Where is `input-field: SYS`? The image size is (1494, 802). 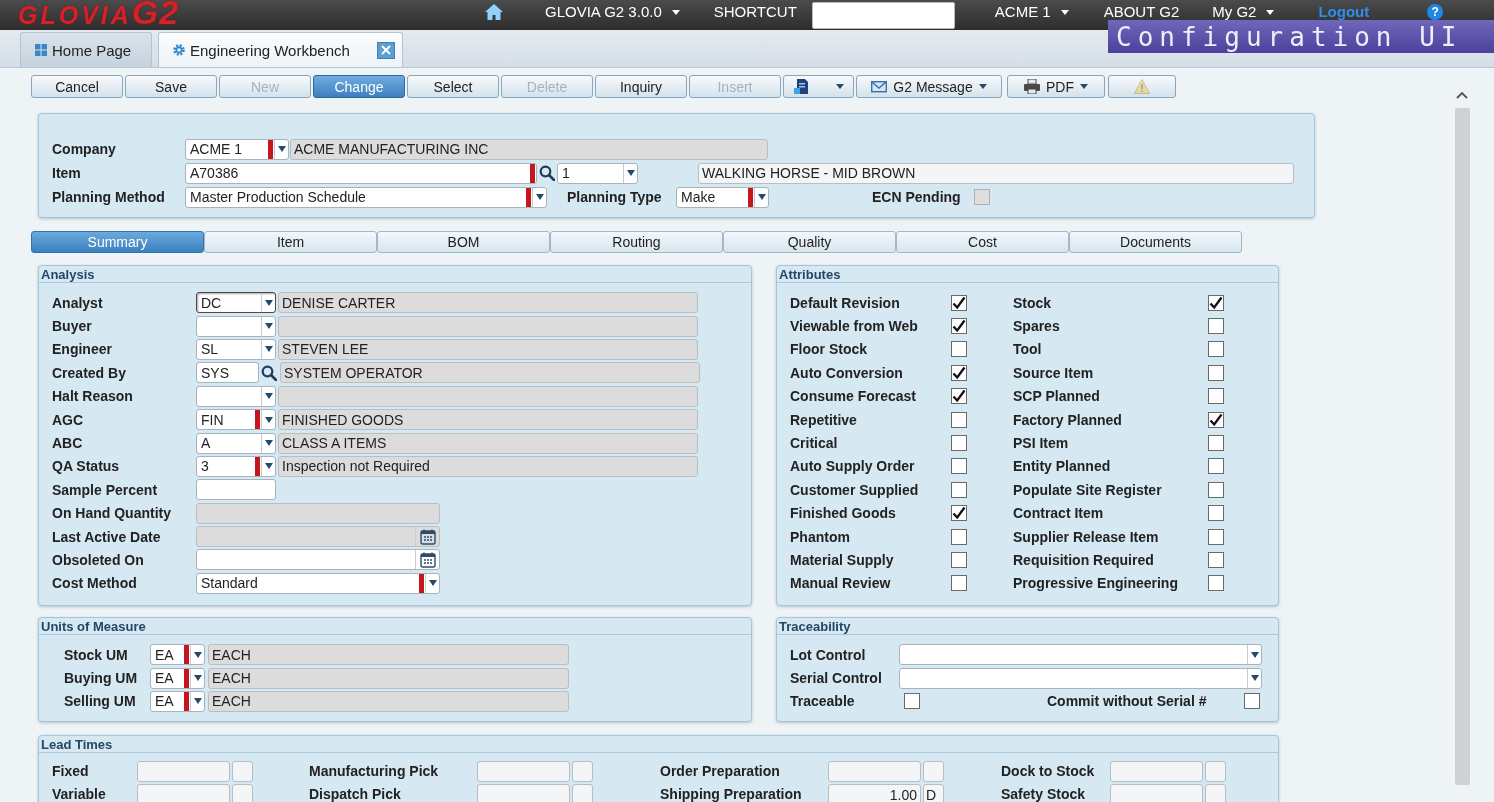 input-field: SYS is located at coordinates (227, 373).